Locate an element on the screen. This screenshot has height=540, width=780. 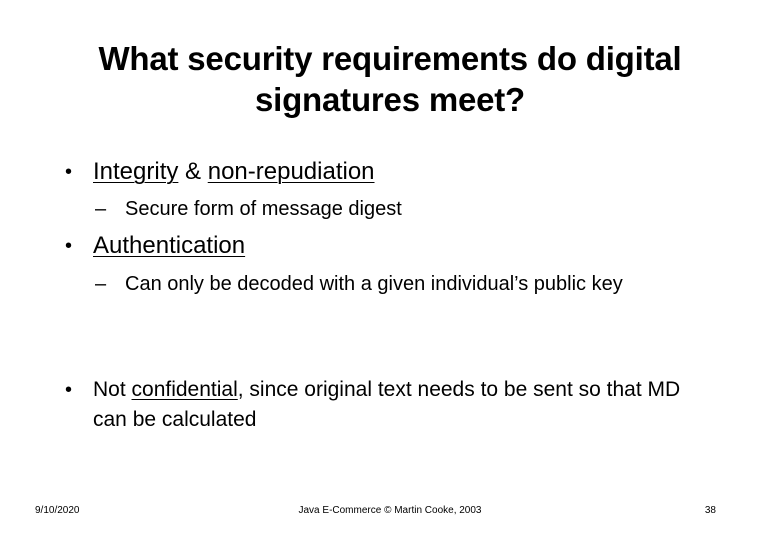
slide-title-line-1: What security requirements do digital is located at coordinates (390, 58).